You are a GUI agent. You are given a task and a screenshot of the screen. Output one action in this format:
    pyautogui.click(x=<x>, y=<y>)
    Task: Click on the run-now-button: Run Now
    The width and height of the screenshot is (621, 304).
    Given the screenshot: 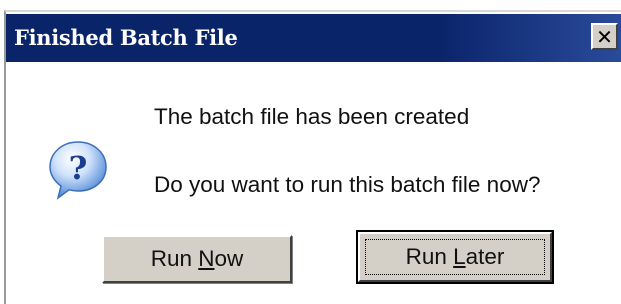 What is the action you would take?
    pyautogui.click(x=197, y=259)
    